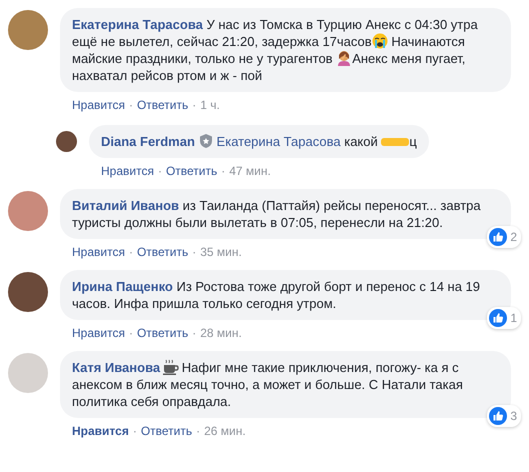 The height and width of the screenshot is (472, 529). What do you see at coordinates (170, 367) in the screenshot?
I see `coffee-cup-icon` at bounding box center [170, 367].